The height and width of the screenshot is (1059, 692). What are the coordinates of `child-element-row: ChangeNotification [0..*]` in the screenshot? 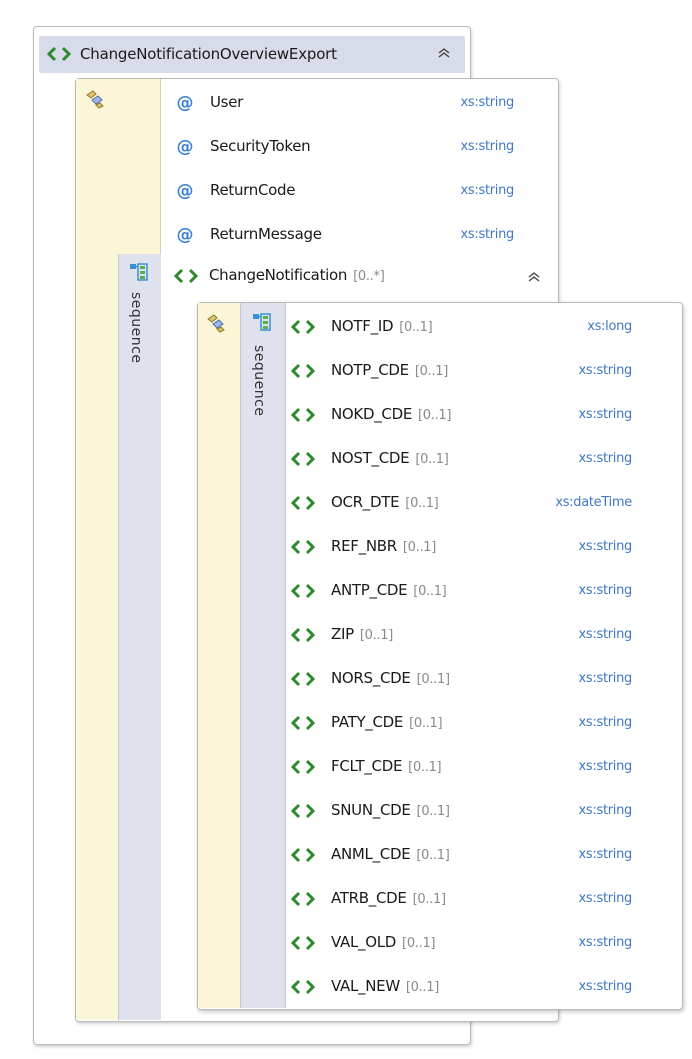 It's located at (297, 275).